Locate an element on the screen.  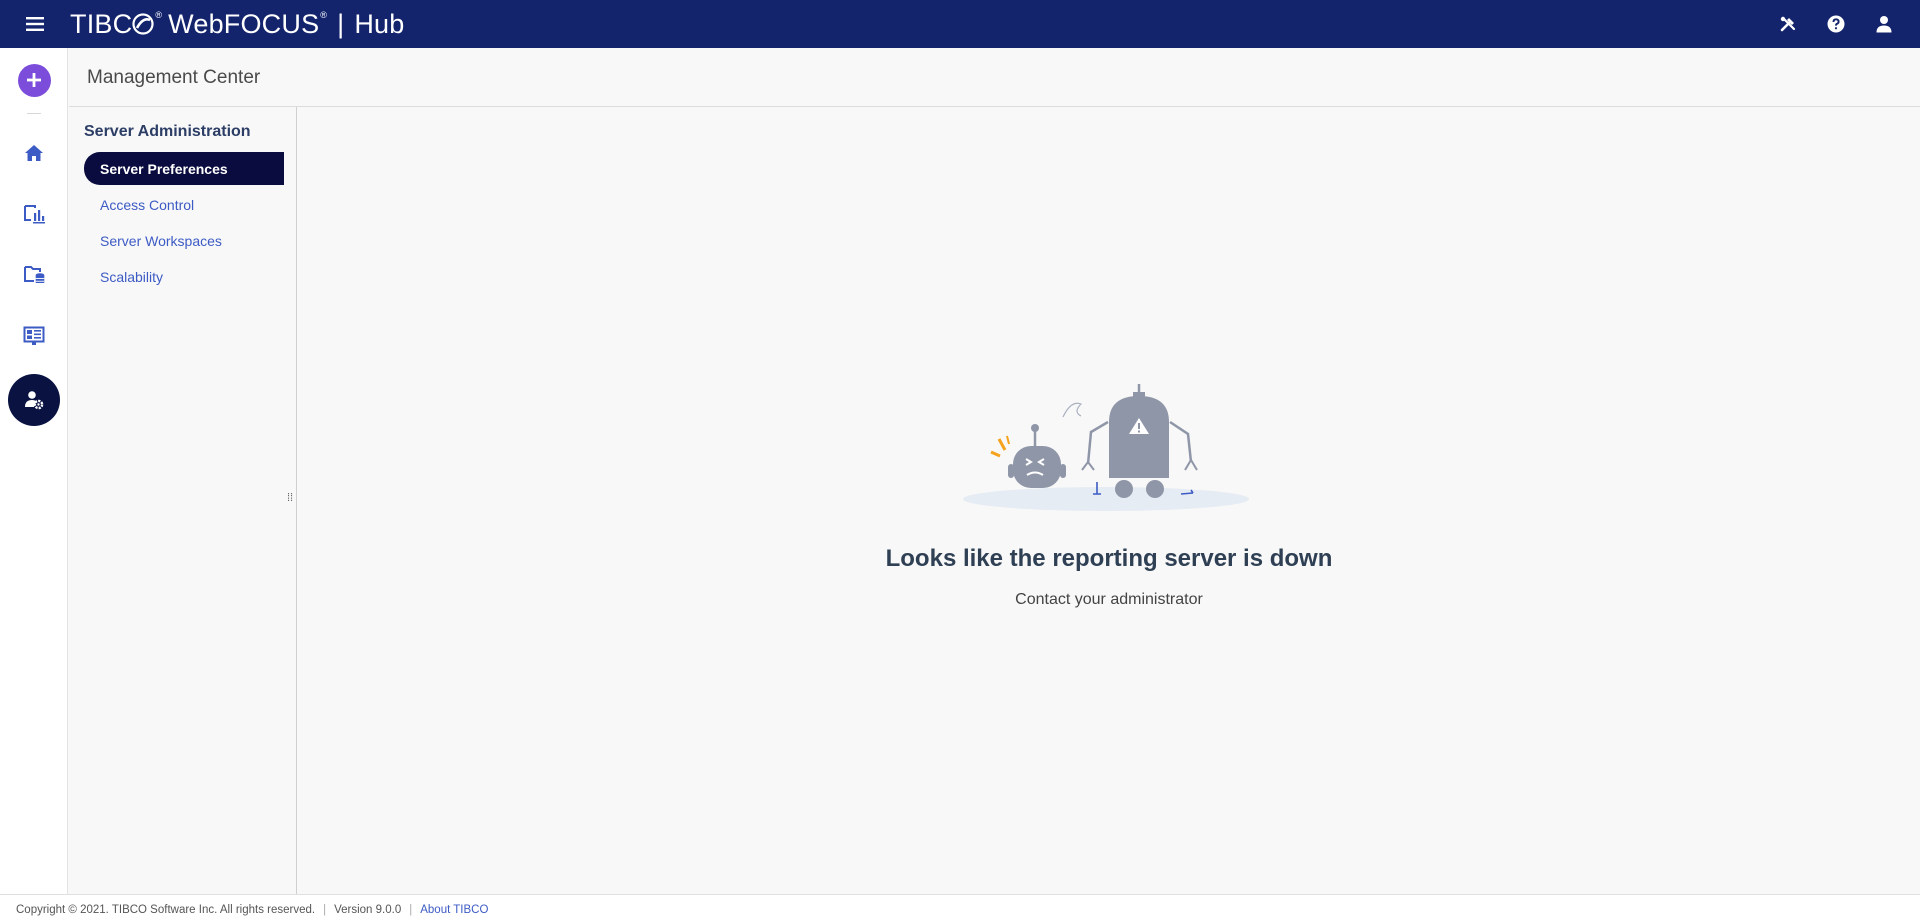
workspaces-button is located at coordinates (34, 214).